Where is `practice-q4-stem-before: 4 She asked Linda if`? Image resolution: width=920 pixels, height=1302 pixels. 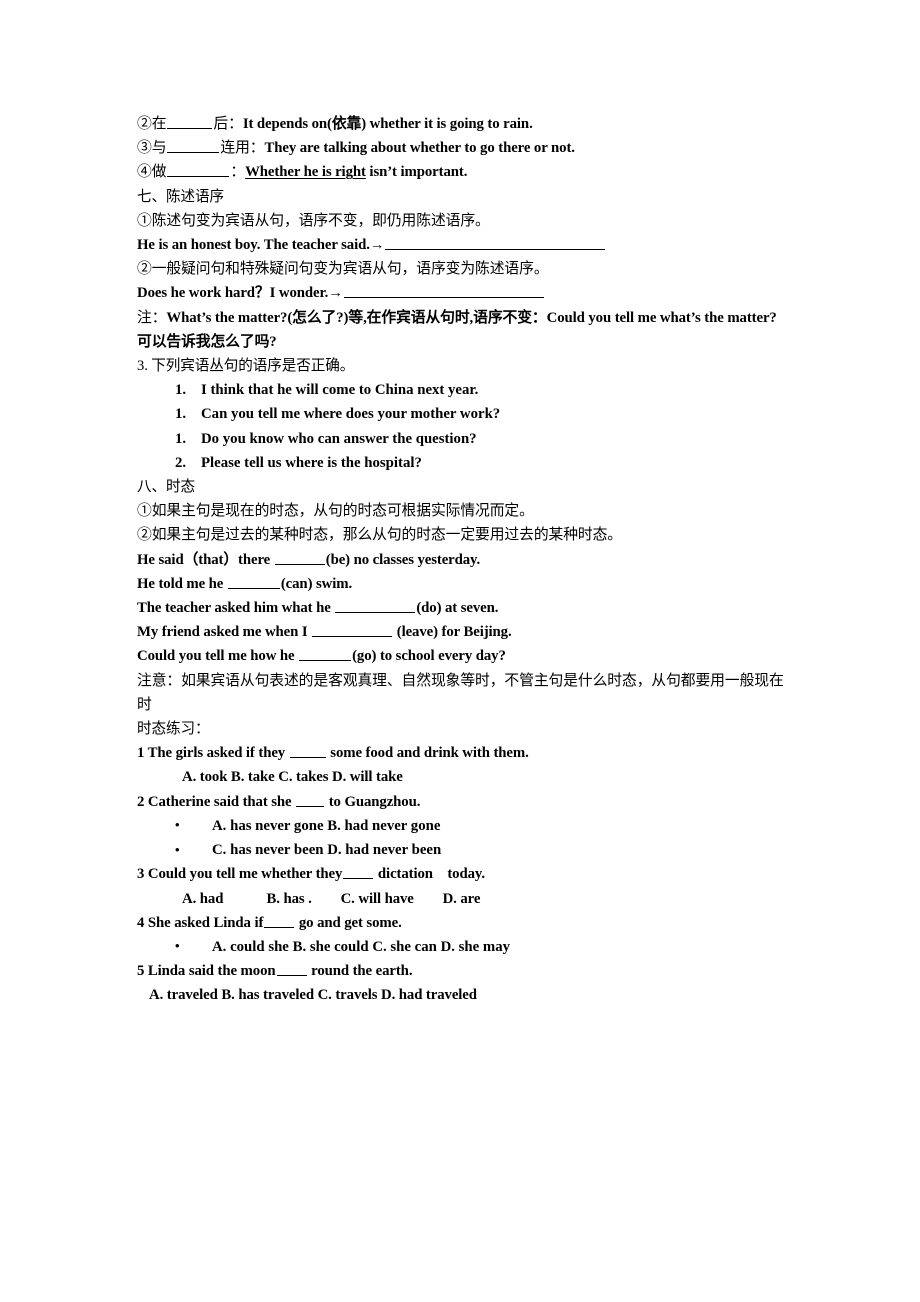
practice-q4-stem-before: 4 She asked Linda if is located at coordinates (200, 922).